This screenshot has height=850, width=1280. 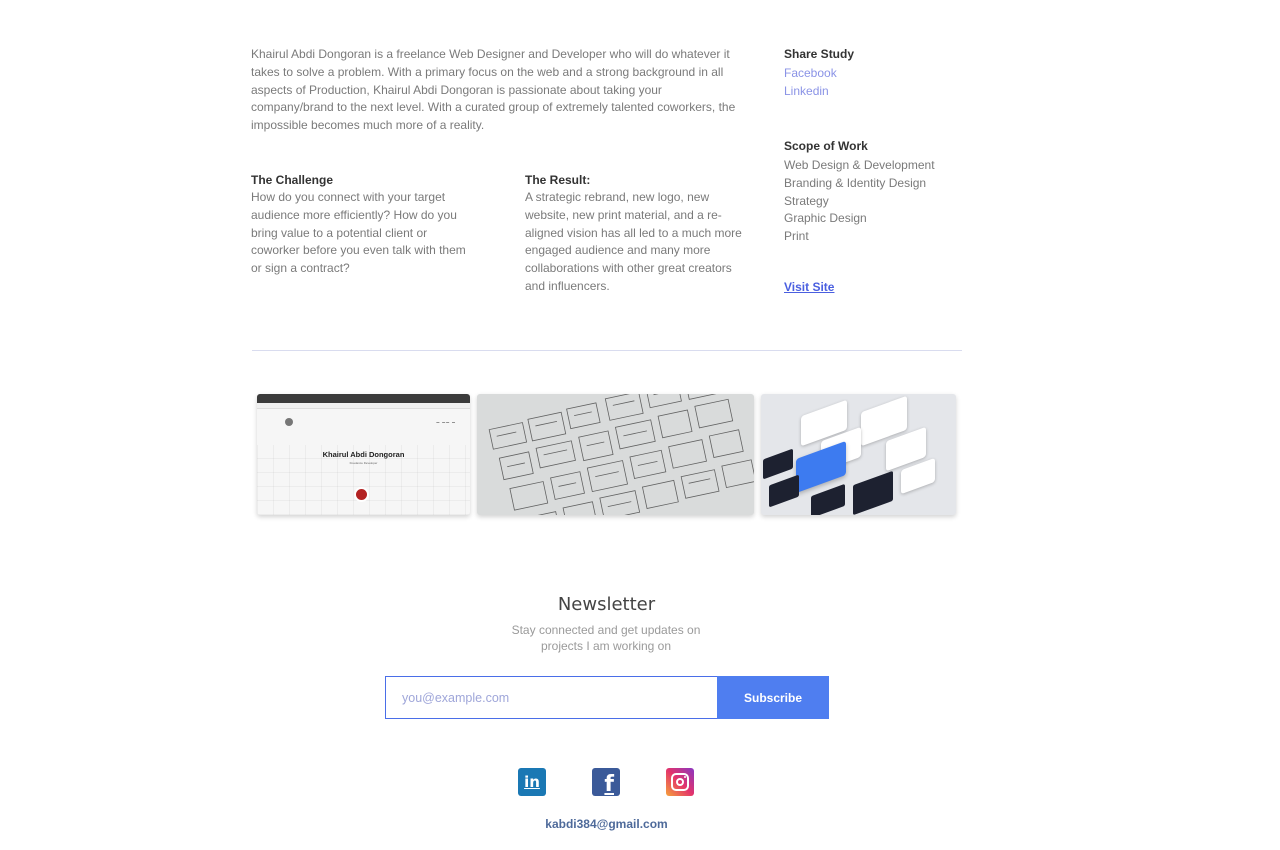 I want to click on result-title: The Result:, so click(x=558, y=180).